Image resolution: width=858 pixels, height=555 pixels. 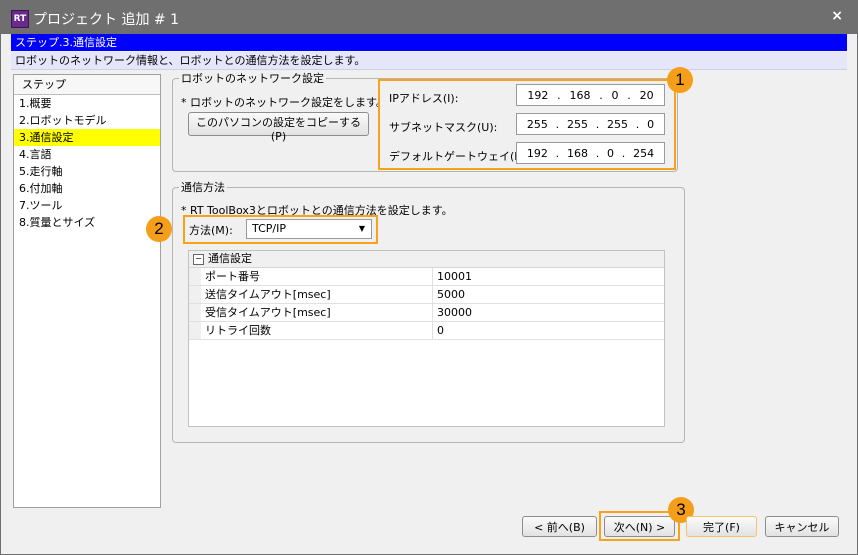 I want to click on network-fields-highlight, so click(x=527, y=124).